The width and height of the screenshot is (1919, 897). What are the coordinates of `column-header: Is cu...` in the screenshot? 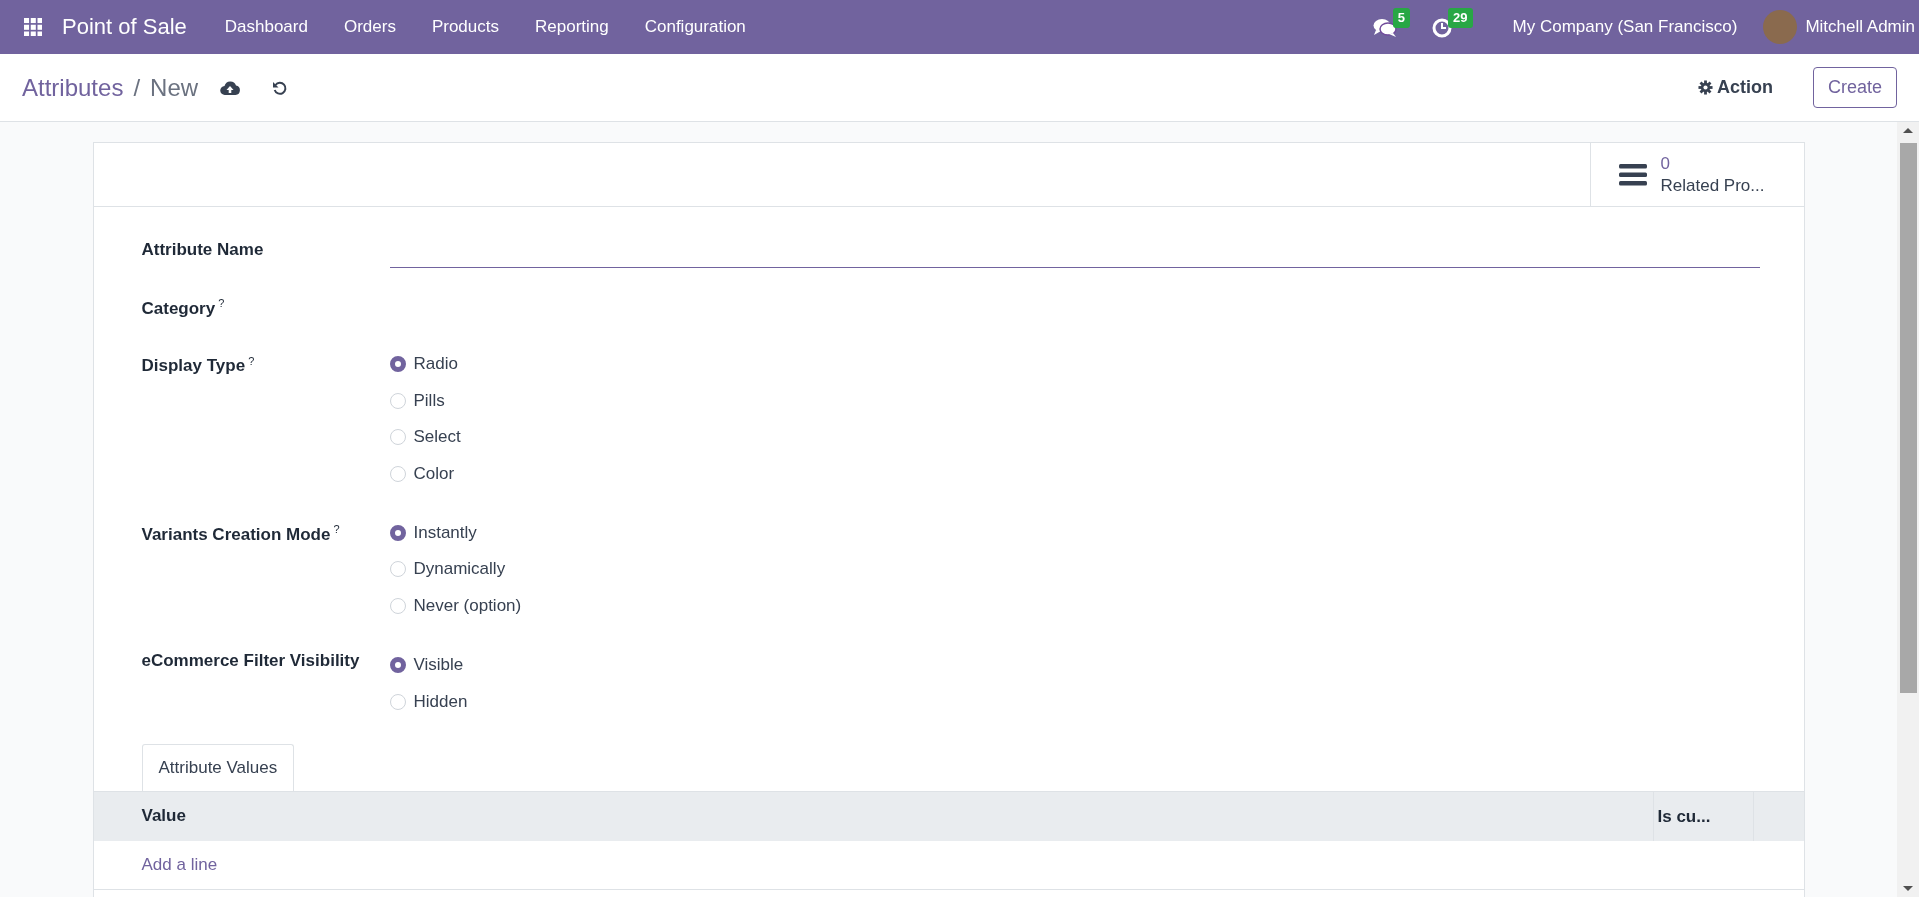 It's located at (1702, 816).